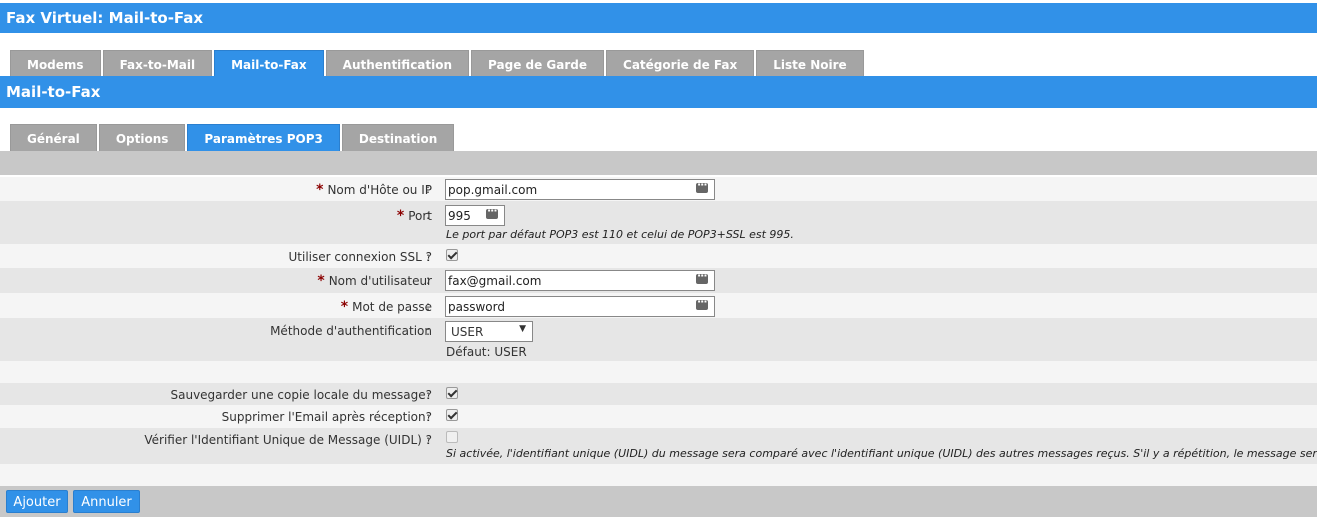 Image resolution: width=1317 pixels, height=520 pixels. Describe the element at coordinates (301, 395) in the screenshot. I see `save-copy-label: Sauvegarder une copie locale du message?` at that location.